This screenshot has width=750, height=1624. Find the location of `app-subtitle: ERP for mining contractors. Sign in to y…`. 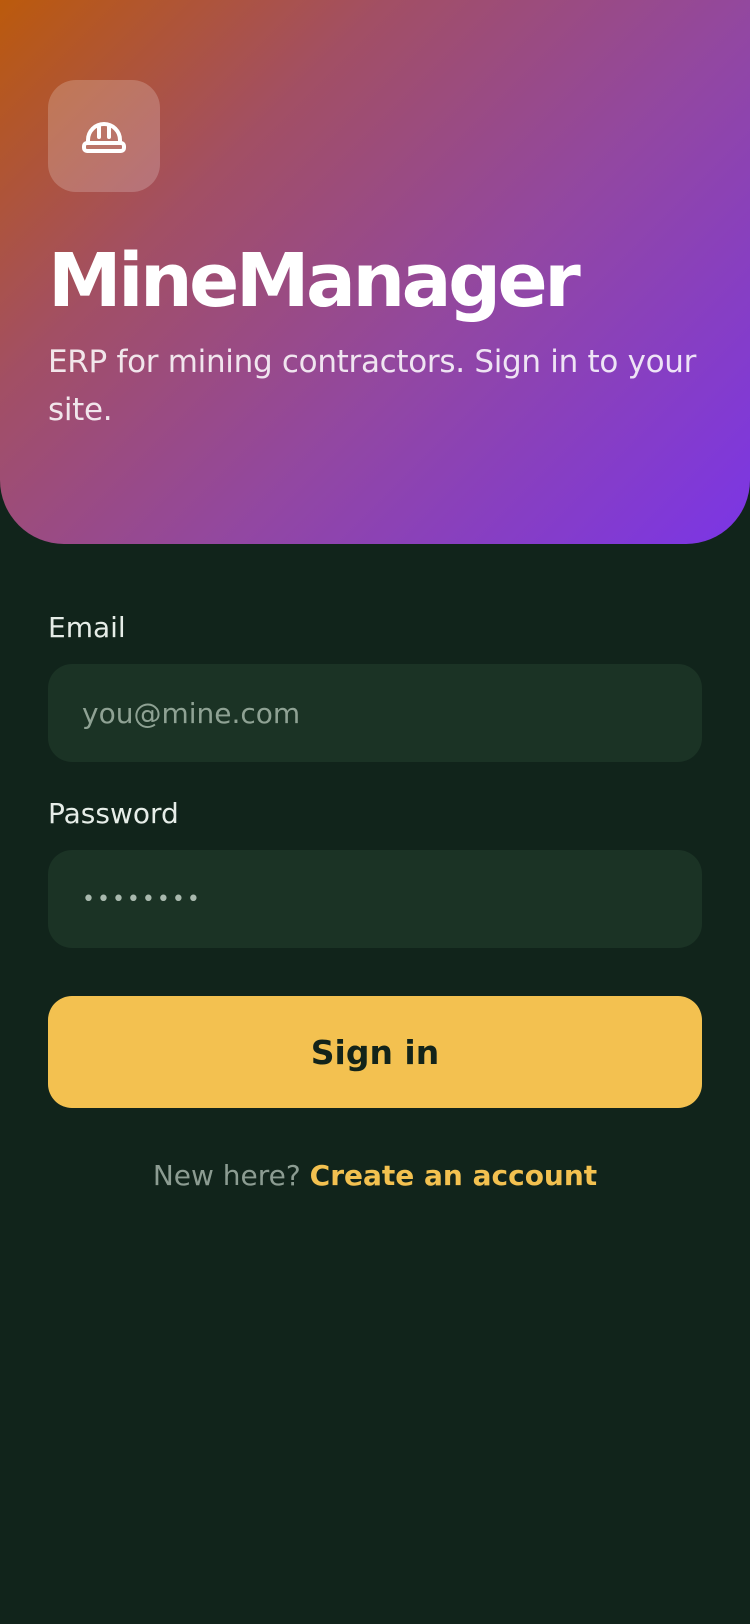

app-subtitle: ERP for mining contractors. Sign in to y… is located at coordinates (372, 386).